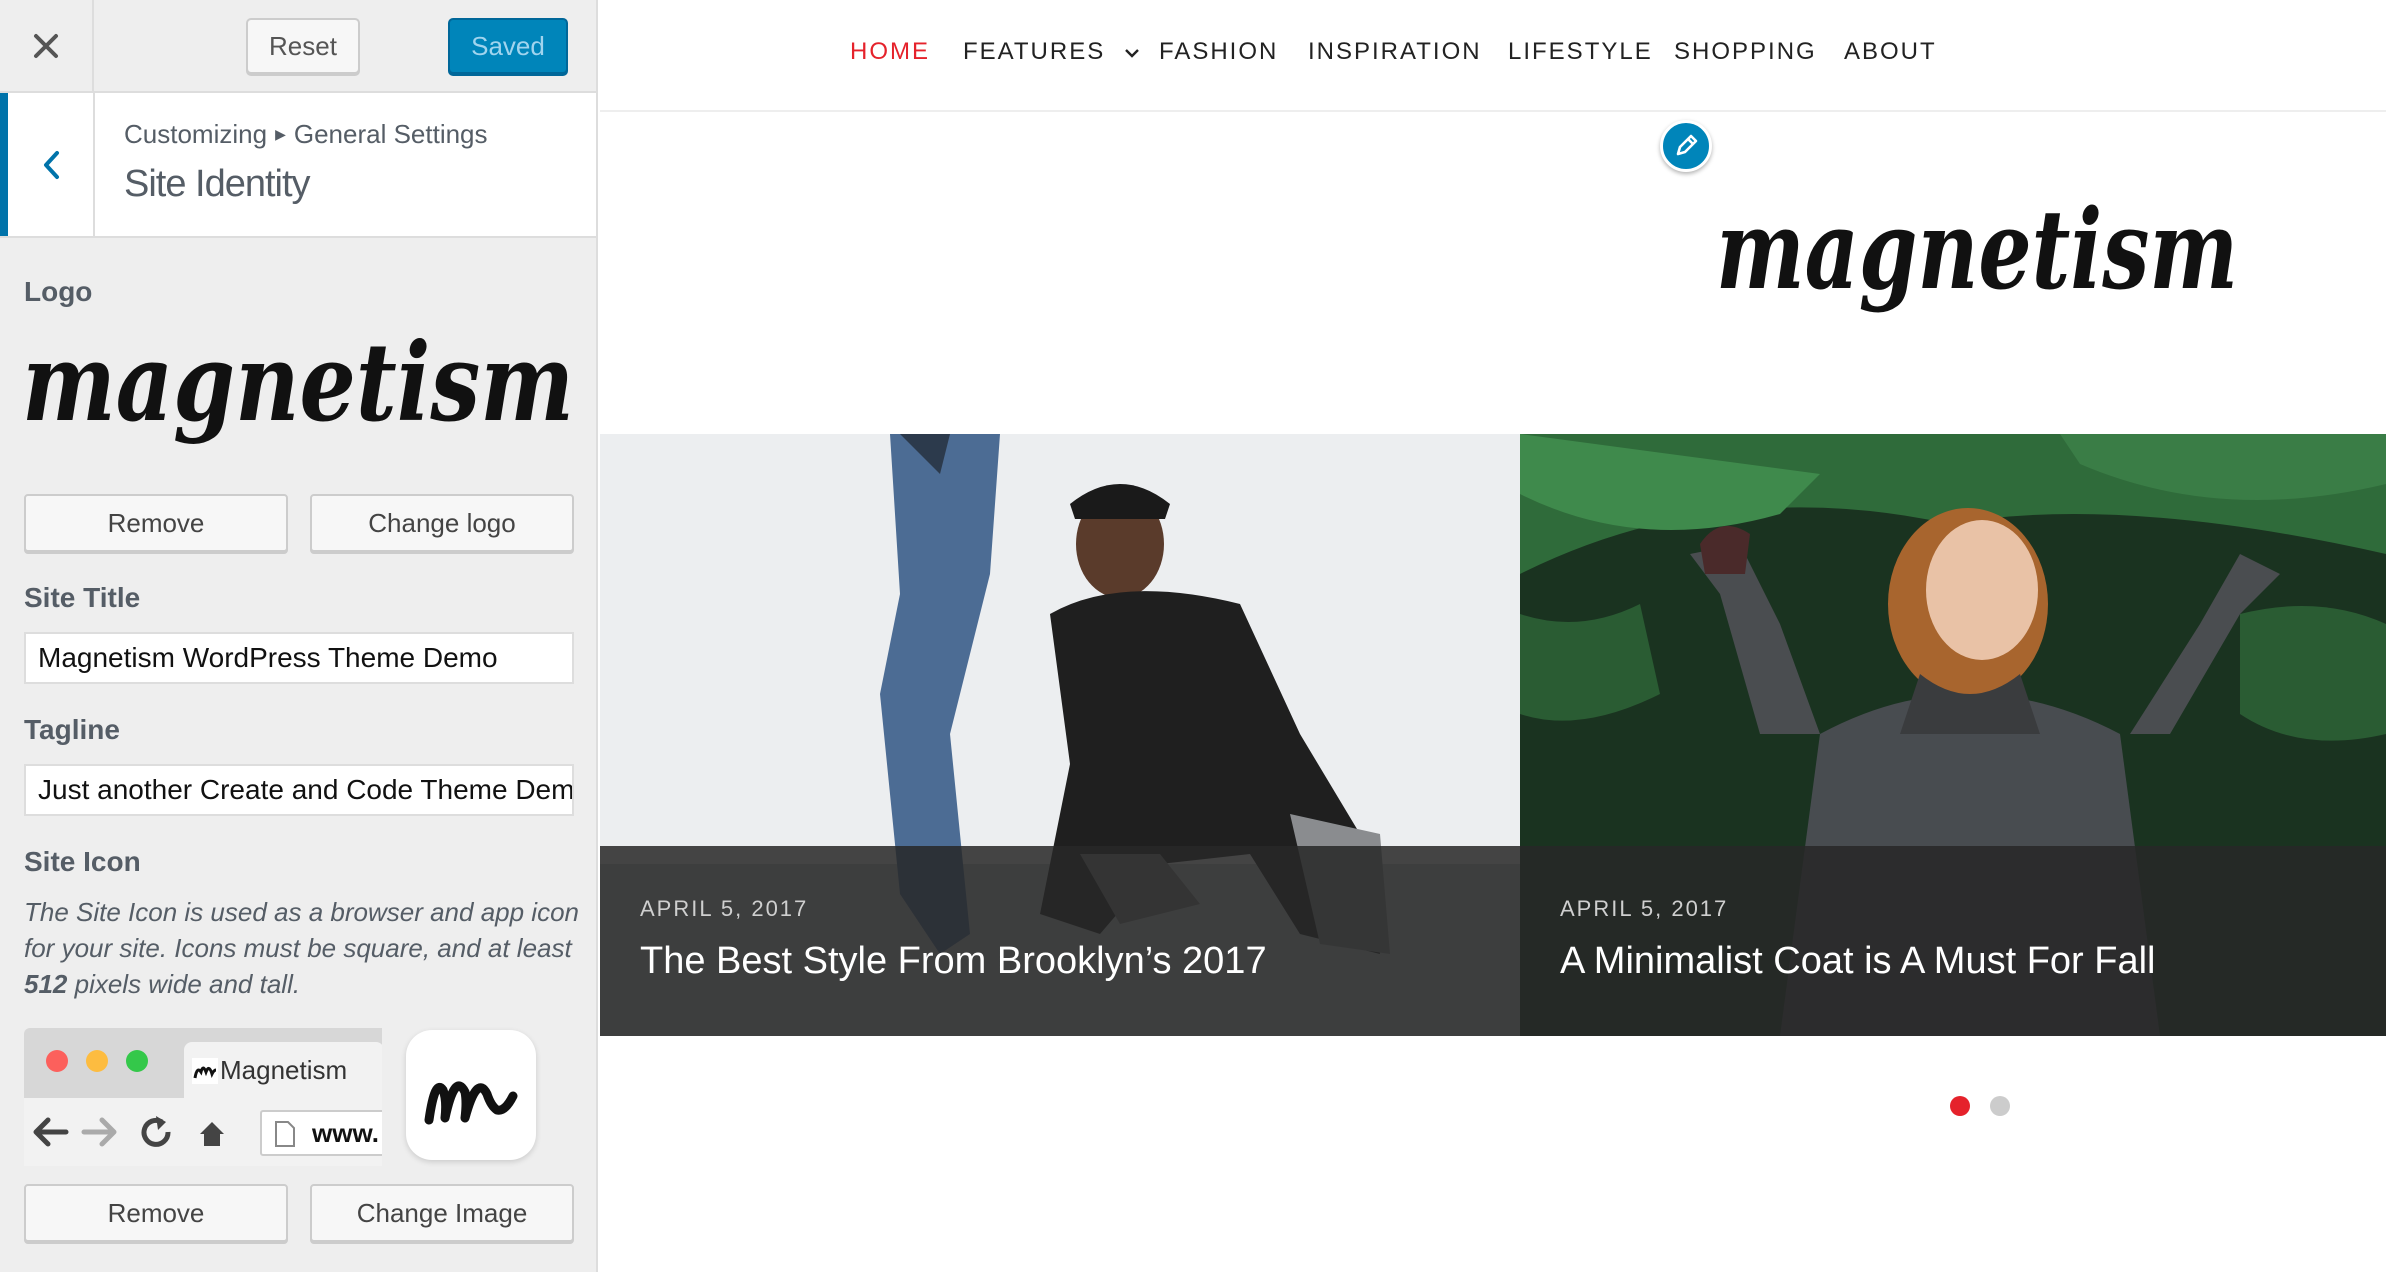  Describe the element at coordinates (57, 1061) in the screenshot. I see `close-dot-icon` at that location.